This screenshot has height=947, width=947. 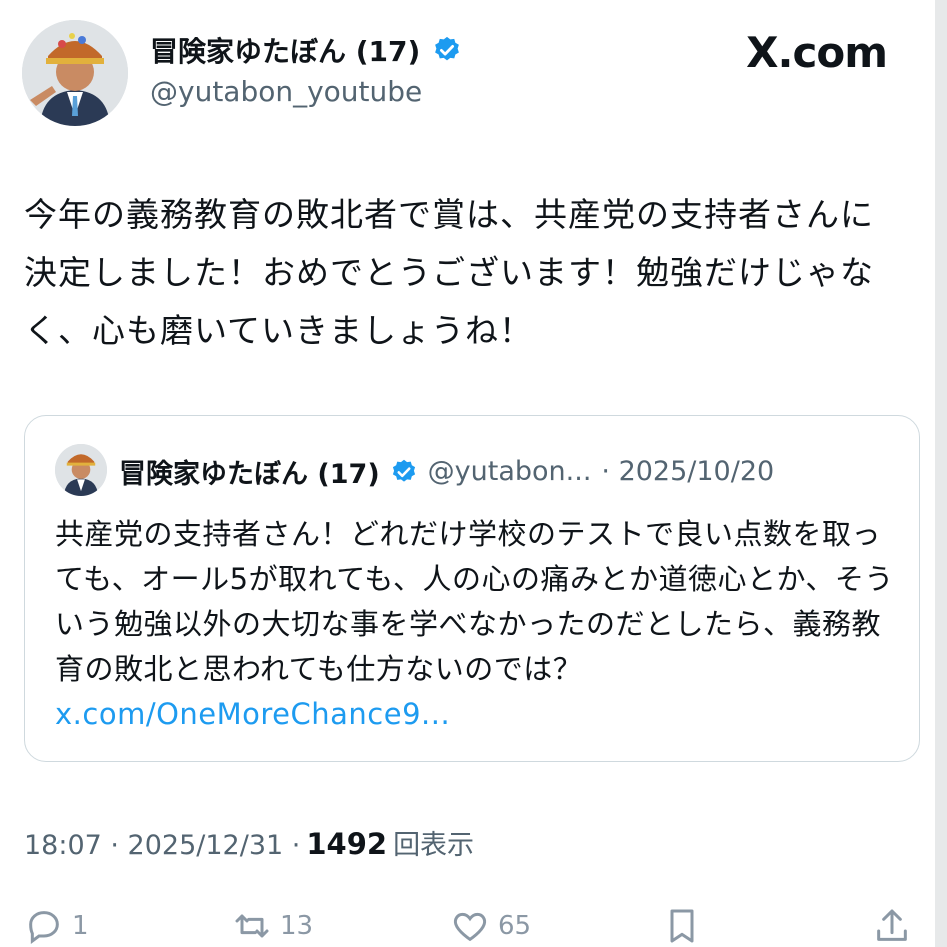 I want to click on repost-icon, so click(x=252, y=926).